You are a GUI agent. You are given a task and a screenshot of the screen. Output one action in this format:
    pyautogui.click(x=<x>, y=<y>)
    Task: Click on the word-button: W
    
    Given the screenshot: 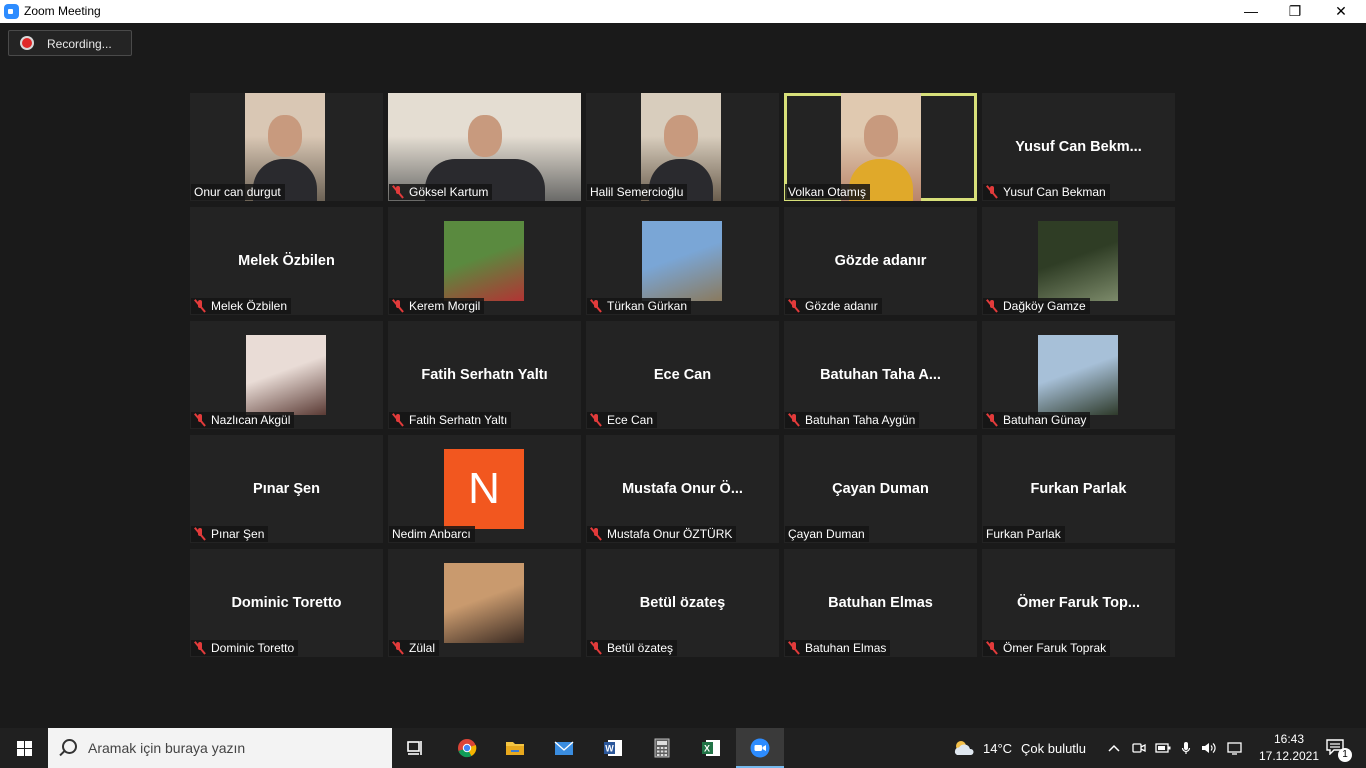 What is the action you would take?
    pyautogui.click(x=613, y=748)
    